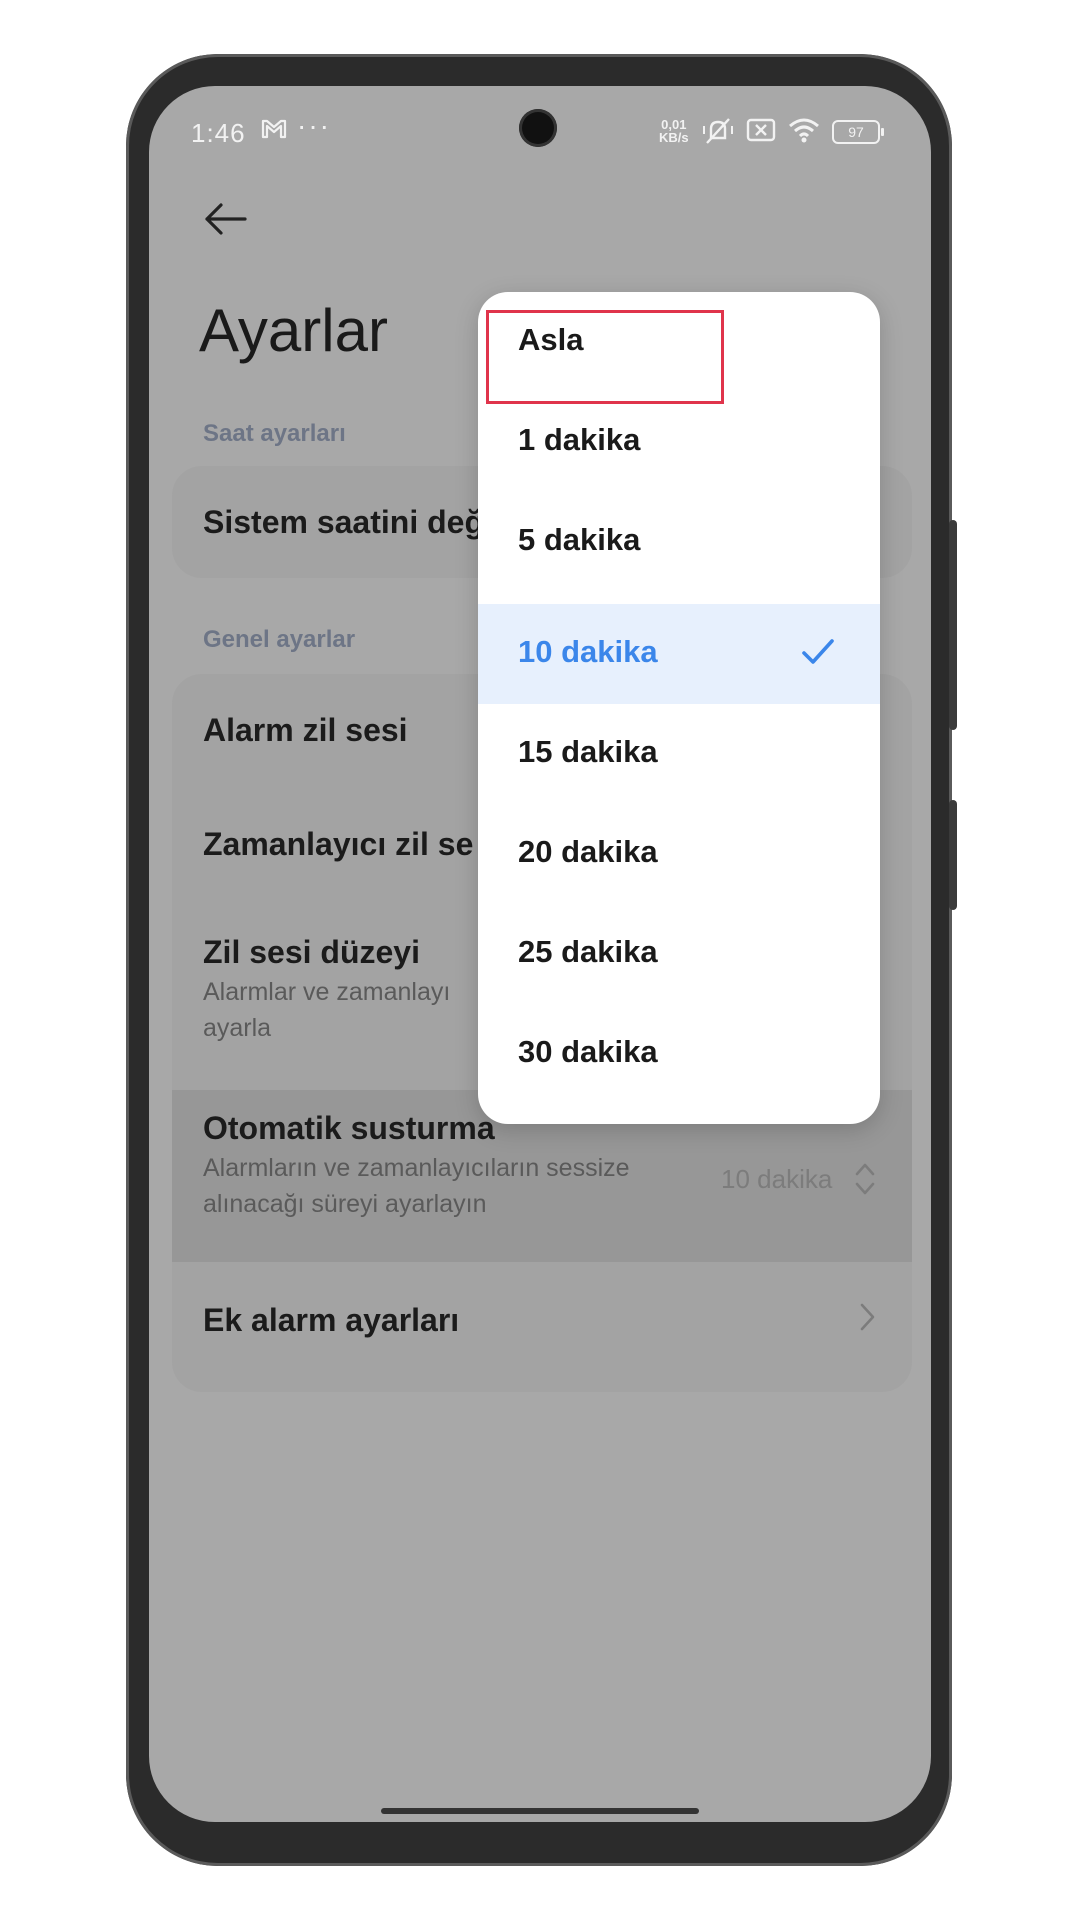 The image size is (1080, 1920). What do you see at coordinates (761, 132) in the screenshot?
I see `sim-off-icon` at bounding box center [761, 132].